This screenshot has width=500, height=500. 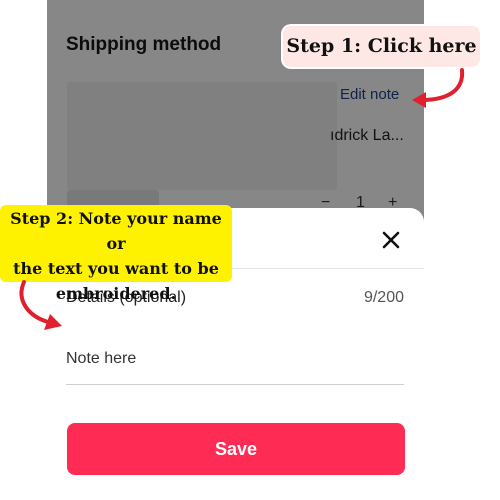 What do you see at coordinates (235, 359) in the screenshot?
I see `note-input` at bounding box center [235, 359].